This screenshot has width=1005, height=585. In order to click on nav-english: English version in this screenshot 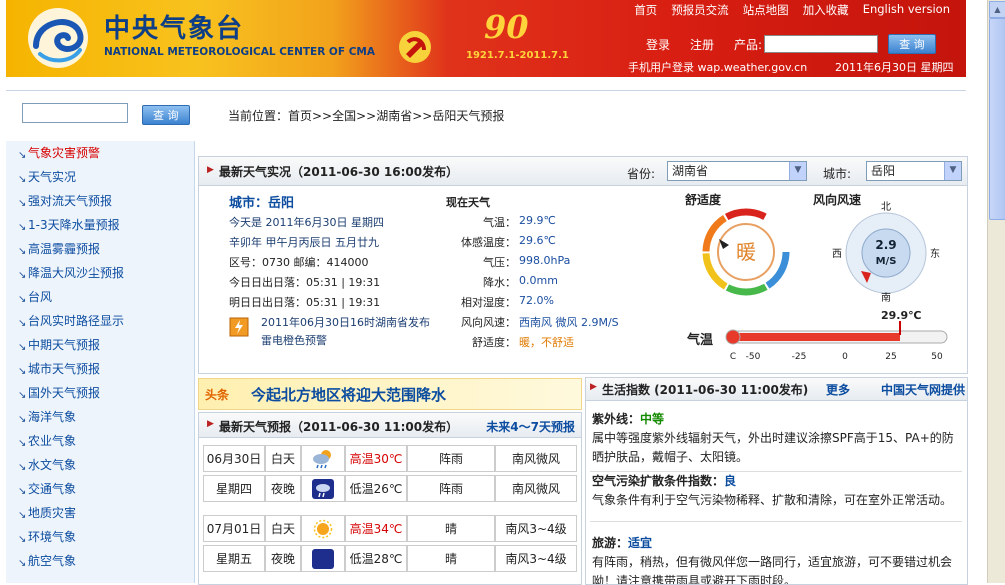, I will do `click(906, 10)`.